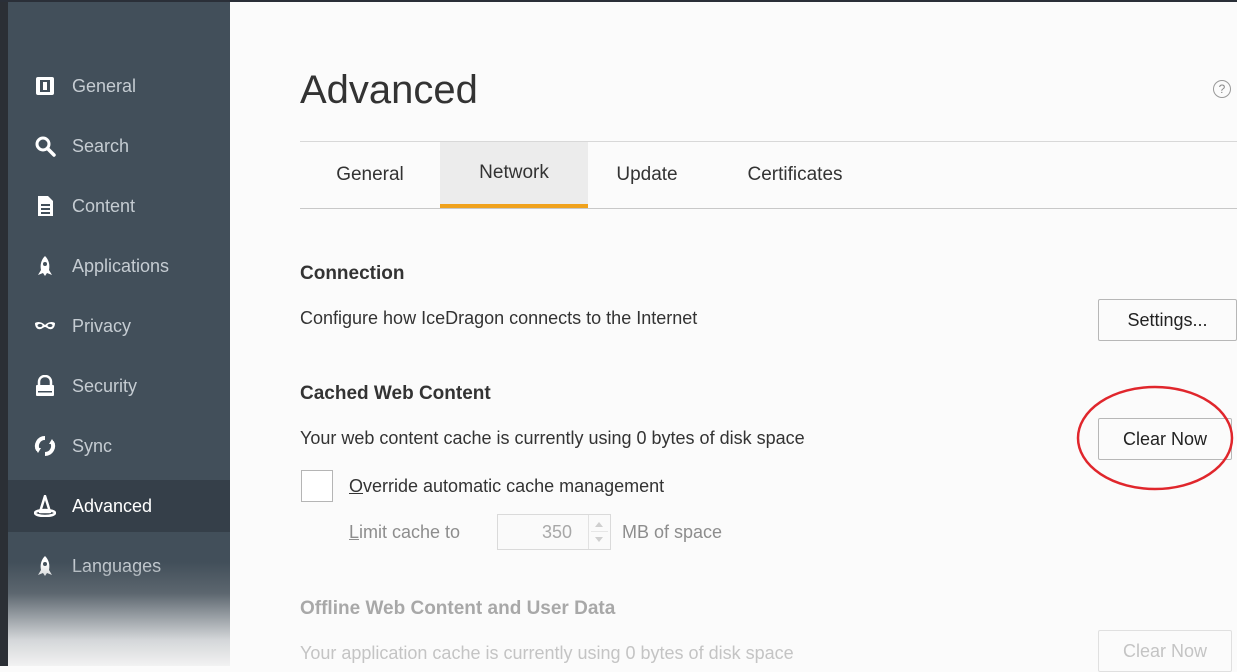 The height and width of the screenshot is (672, 1237). I want to click on sidebar-item-label: Security, so click(105, 385).